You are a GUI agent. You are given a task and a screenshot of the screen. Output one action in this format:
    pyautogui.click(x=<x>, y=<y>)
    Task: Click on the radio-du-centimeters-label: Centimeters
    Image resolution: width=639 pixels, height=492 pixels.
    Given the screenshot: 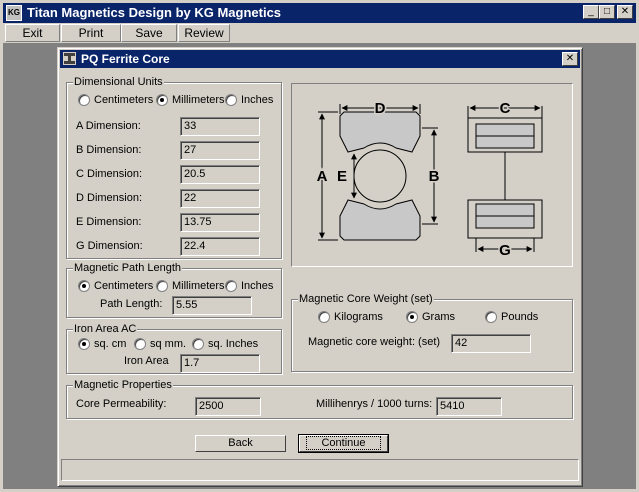 What is the action you would take?
    pyautogui.click(x=124, y=100)
    